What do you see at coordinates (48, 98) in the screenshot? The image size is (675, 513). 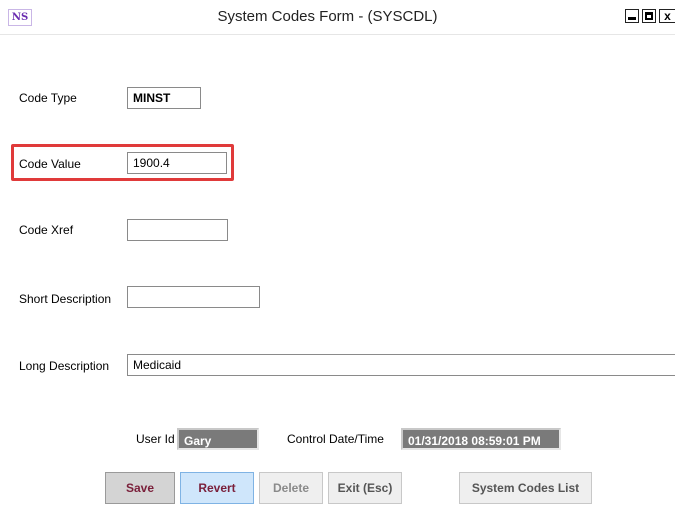 I see `code-type-label: Code Type` at bounding box center [48, 98].